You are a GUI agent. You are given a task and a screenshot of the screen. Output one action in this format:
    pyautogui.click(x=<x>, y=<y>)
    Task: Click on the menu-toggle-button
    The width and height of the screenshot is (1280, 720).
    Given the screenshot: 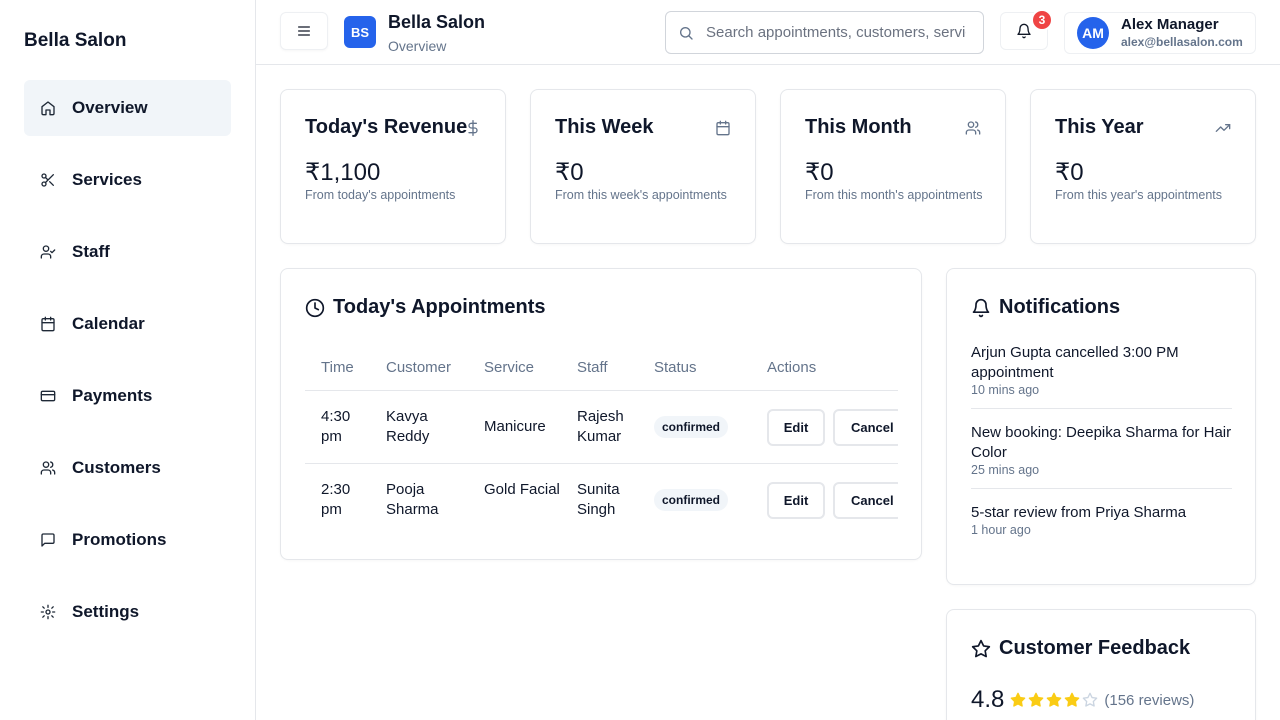 What is the action you would take?
    pyautogui.click(x=304, y=31)
    